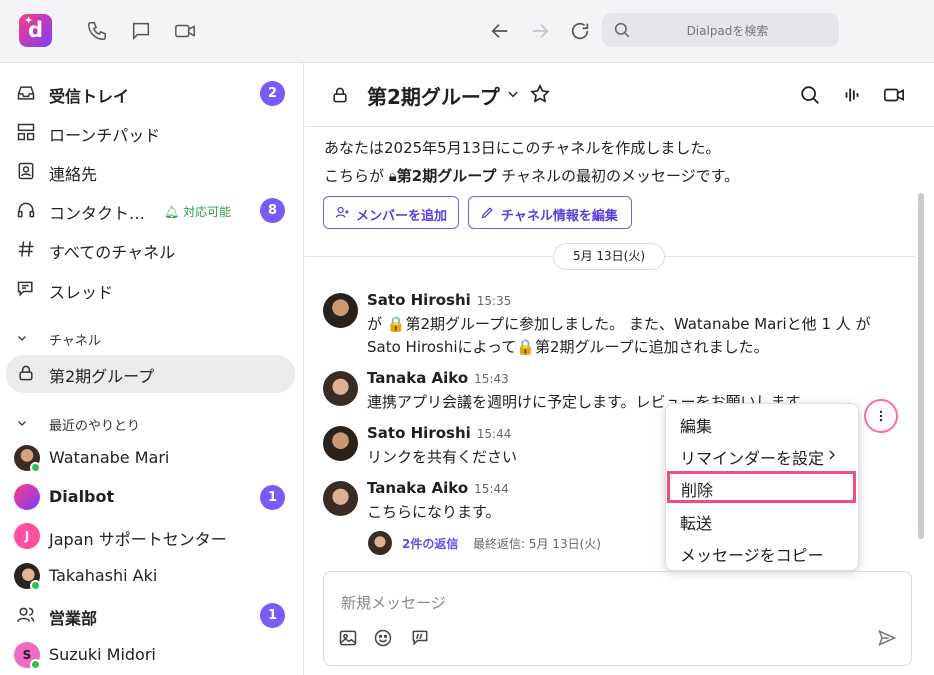  What do you see at coordinates (532, 176) in the screenshot?
I see `channel-intro-line2: こちらが 🔒︎第2期グループ チャネルの最初のメッセージです。` at bounding box center [532, 176].